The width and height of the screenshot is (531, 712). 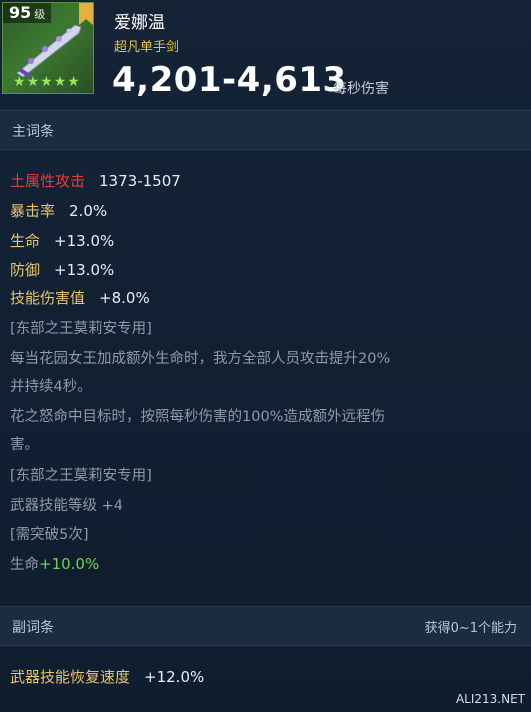 What do you see at coordinates (361, 89) in the screenshot?
I see `dps-unit: 每秒伤害` at bounding box center [361, 89].